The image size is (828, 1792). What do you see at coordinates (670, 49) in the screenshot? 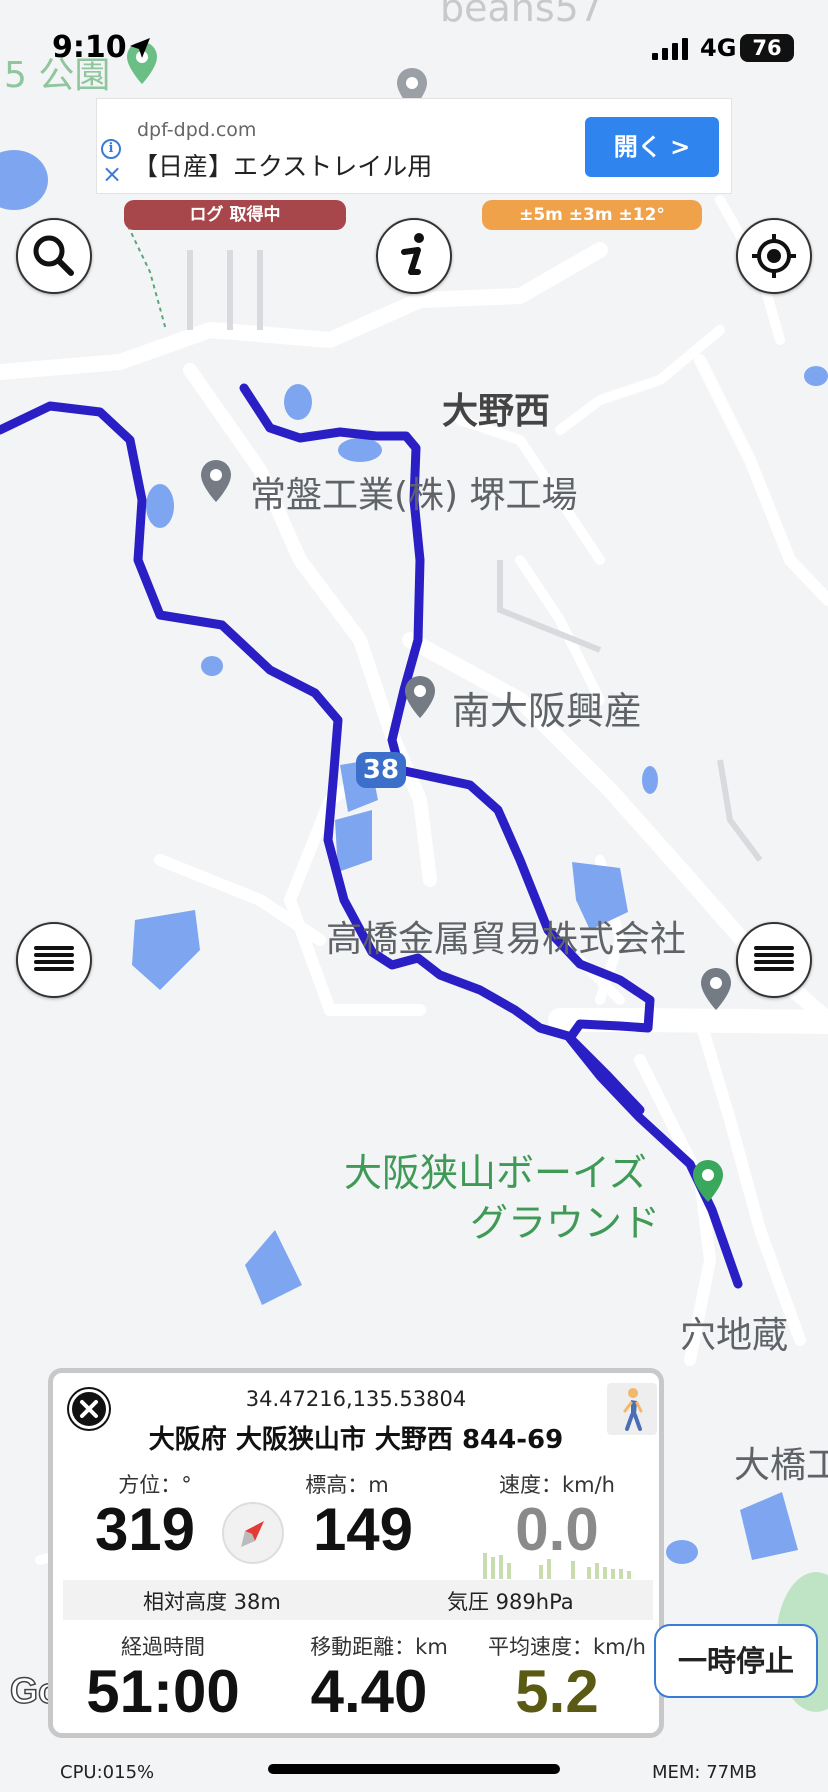
I see `cellular-signal-icon` at bounding box center [670, 49].